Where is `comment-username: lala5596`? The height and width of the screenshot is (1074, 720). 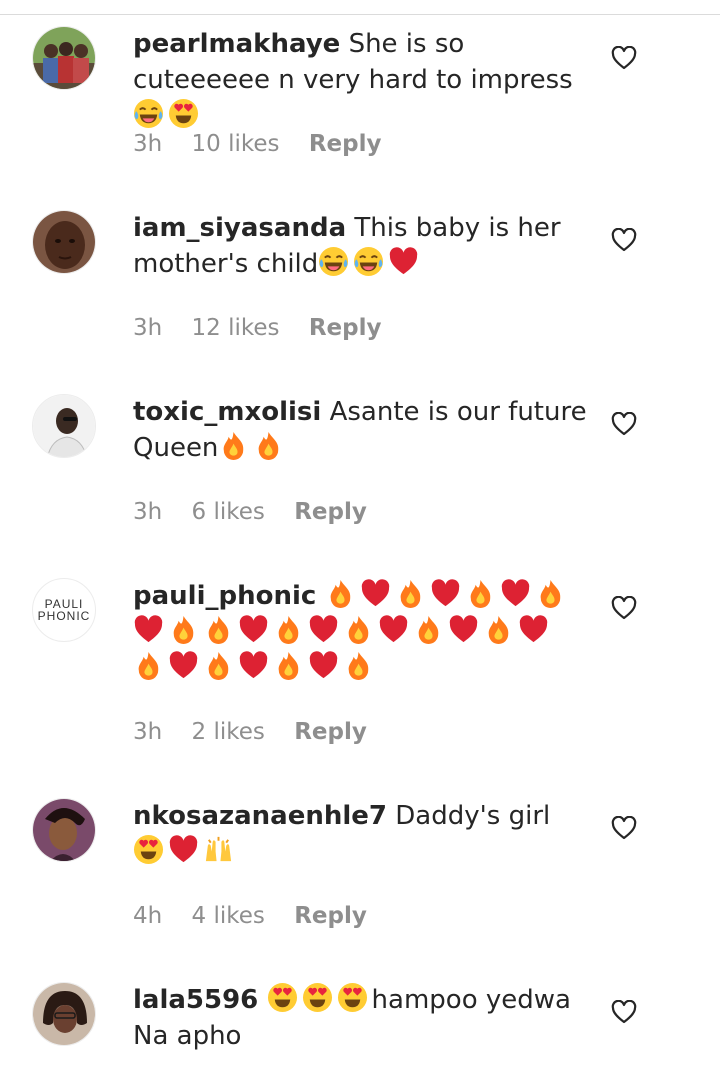 comment-username: lala5596 is located at coordinates (195, 1000).